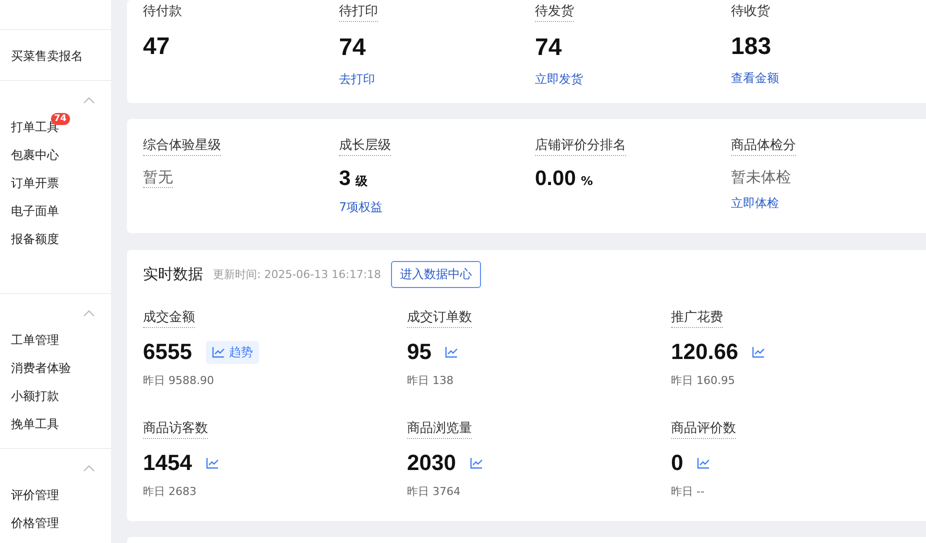 Image resolution: width=926 pixels, height=543 pixels. What do you see at coordinates (35, 183) in the screenshot?
I see `sidebar-item: 订单开票` at bounding box center [35, 183].